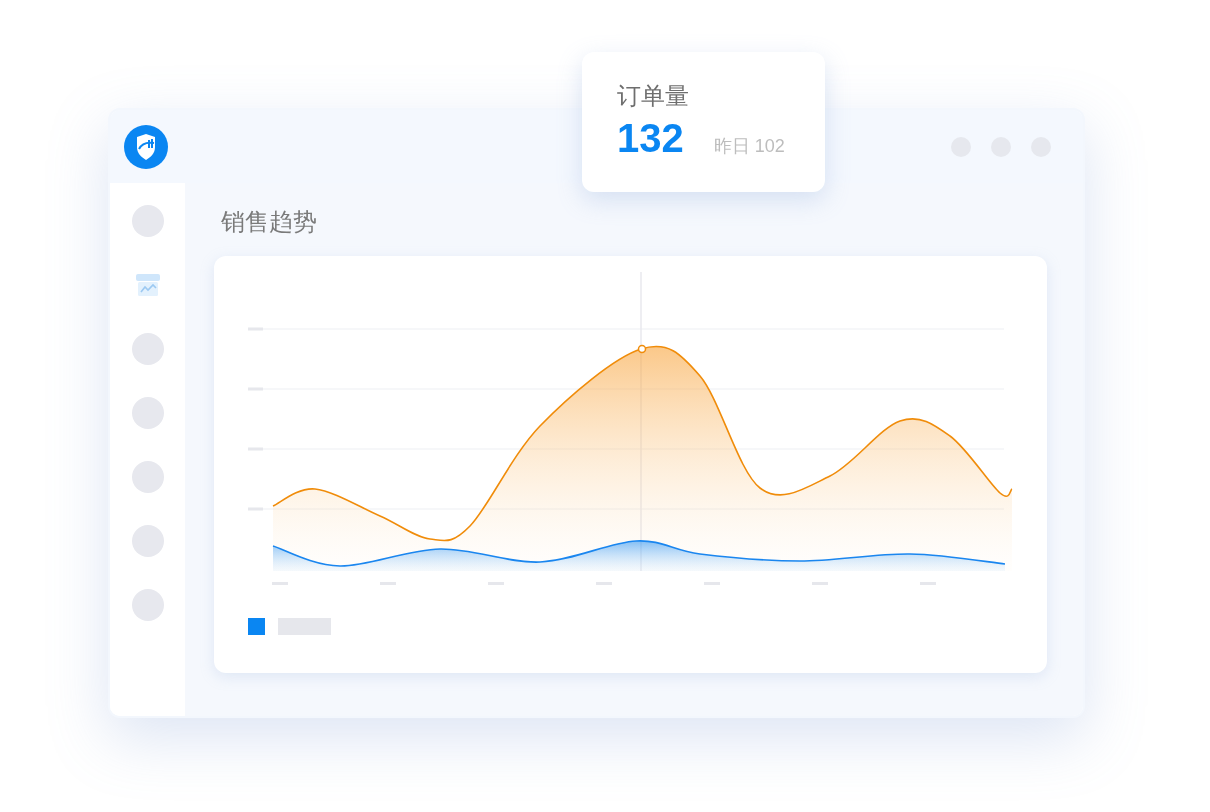  What do you see at coordinates (269, 222) in the screenshot?
I see `section-title: 销售趋势` at bounding box center [269, 222].